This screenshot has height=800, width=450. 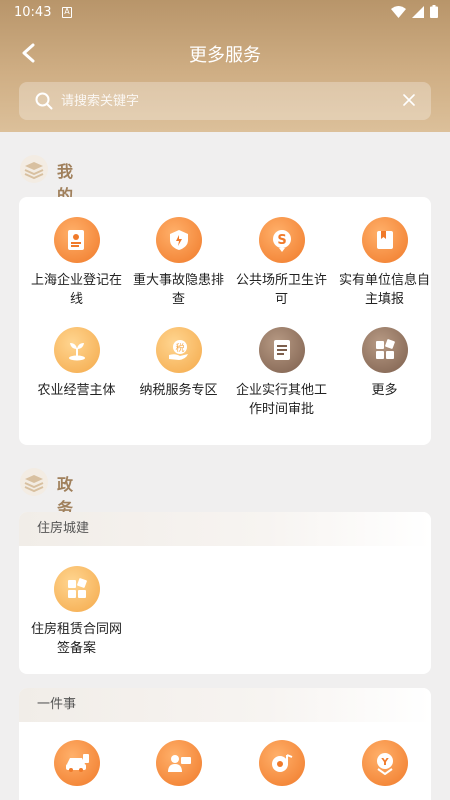 I want to click on service-unit-info-report: 实有单位信息自主填报, so click(x=382, y=263).